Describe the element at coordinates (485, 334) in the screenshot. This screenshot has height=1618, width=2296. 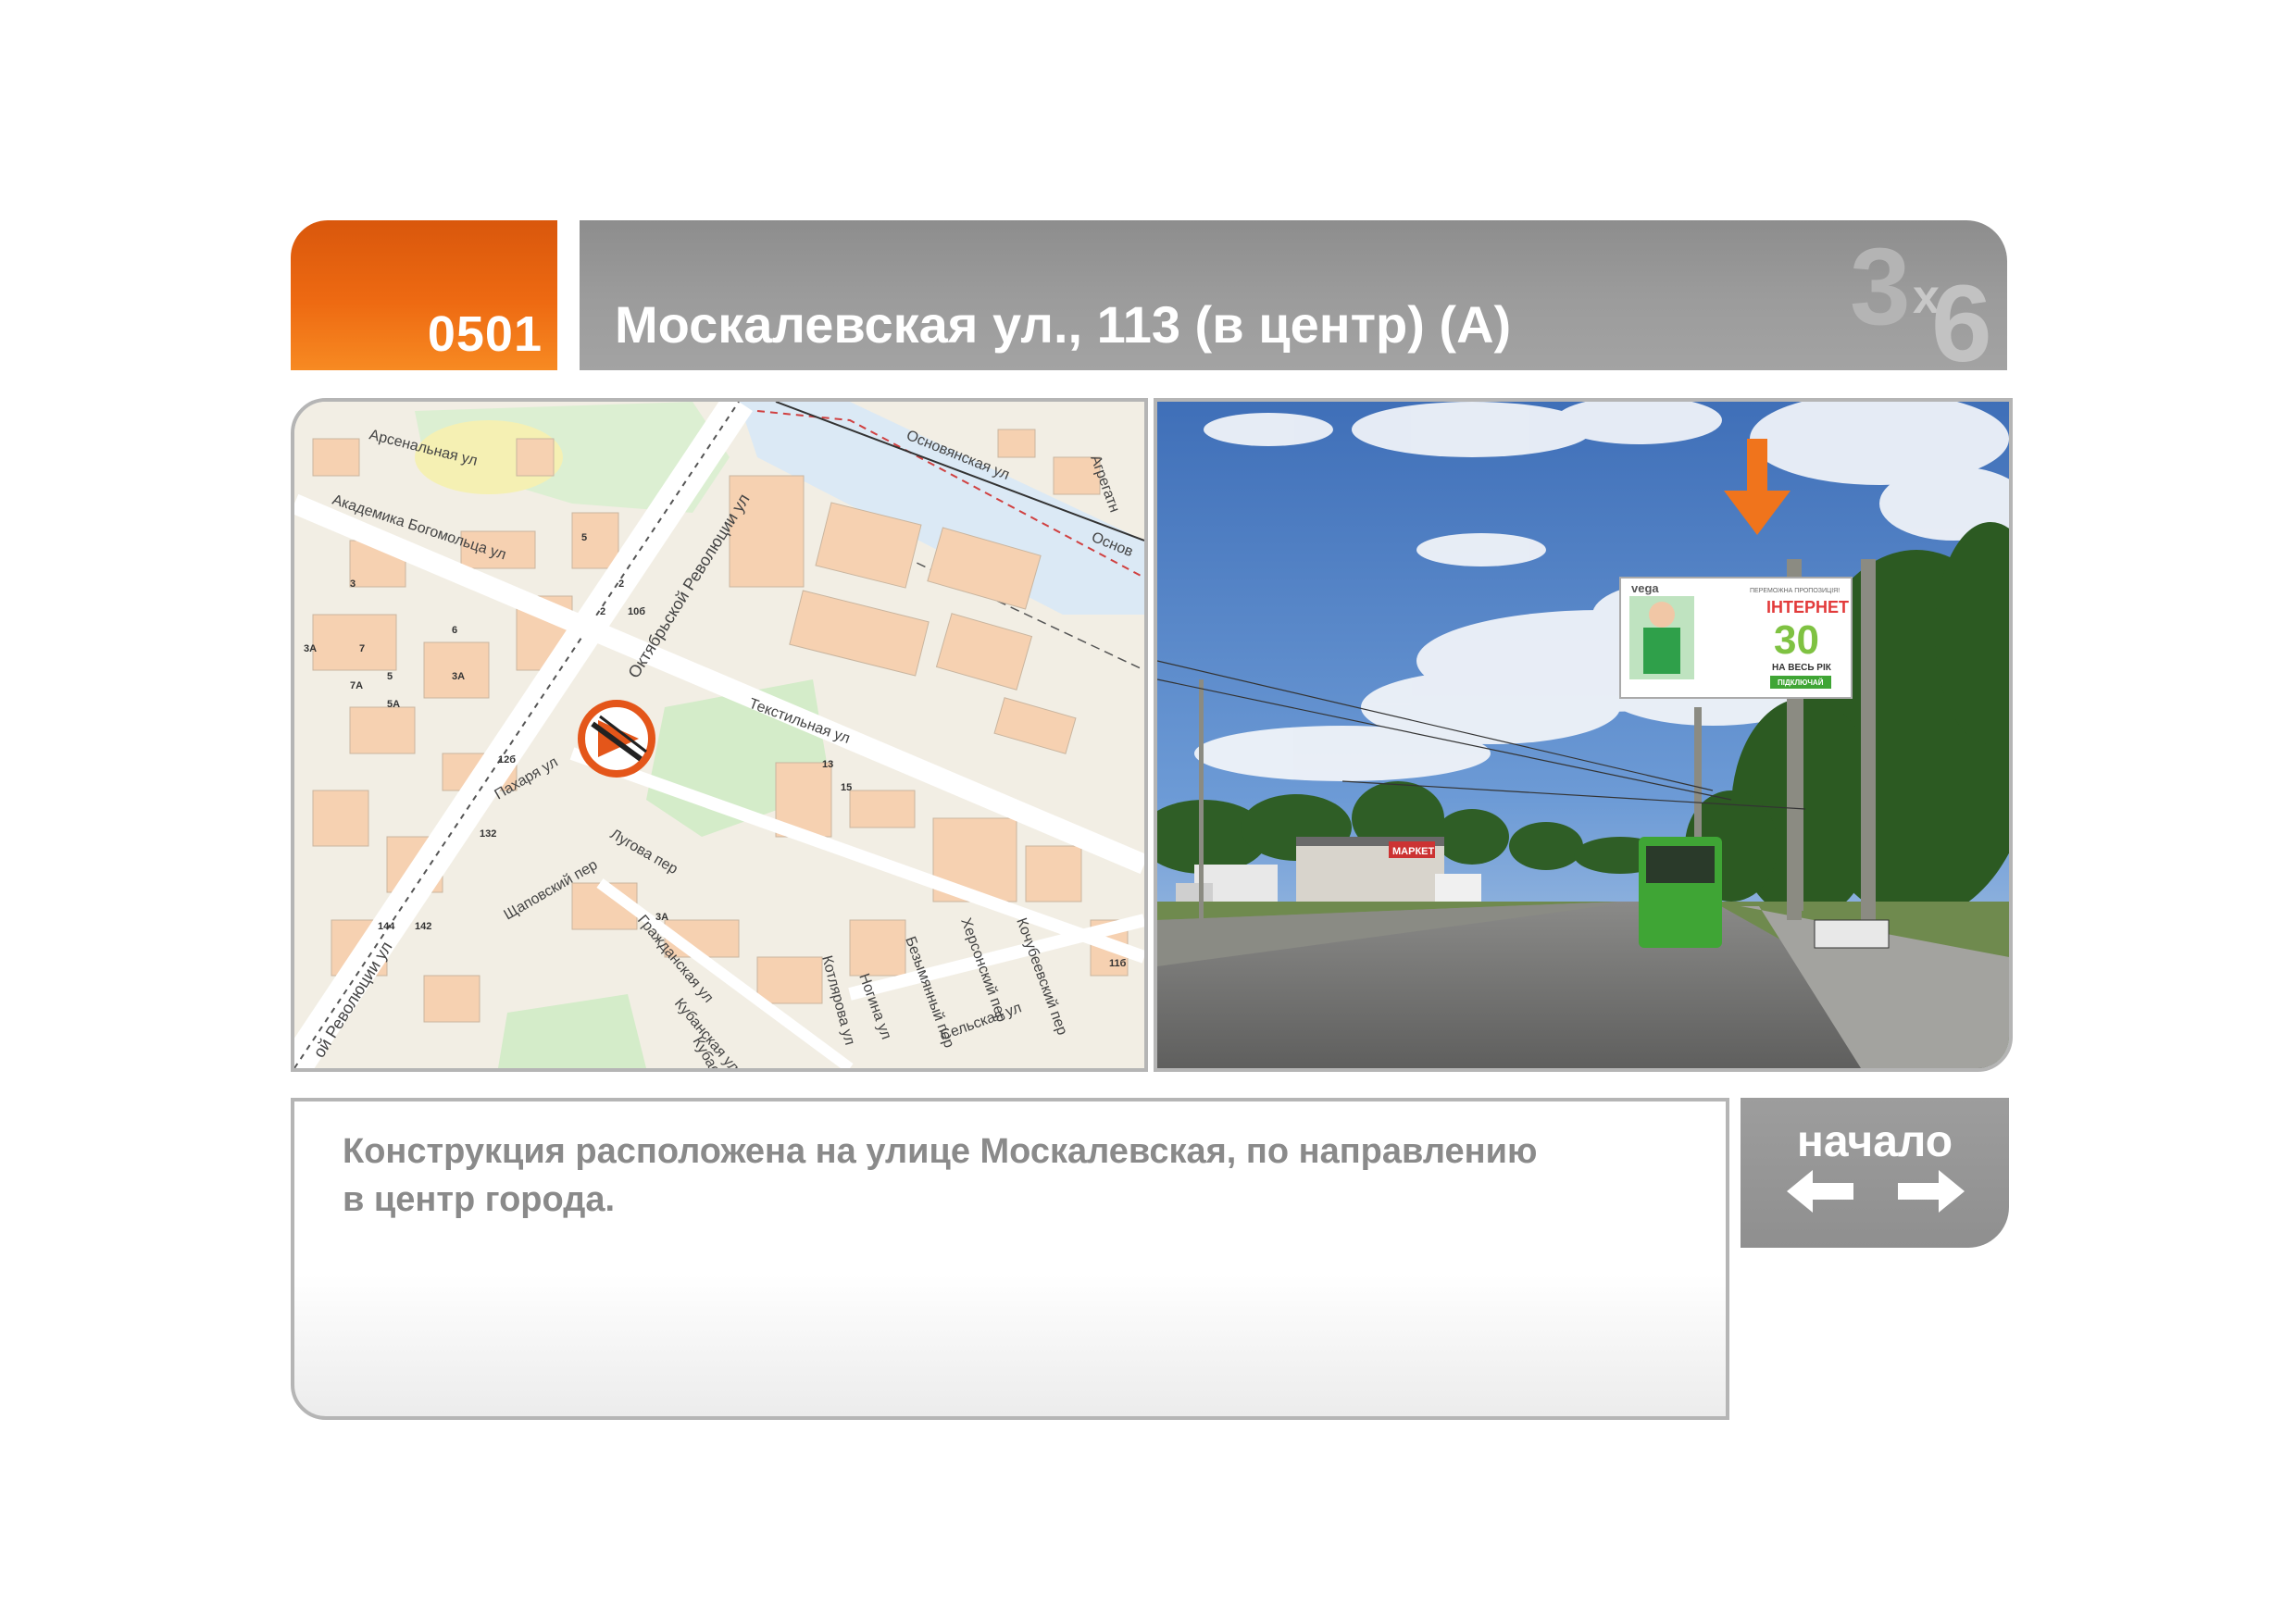
I see `object-code: 0501` at that location.